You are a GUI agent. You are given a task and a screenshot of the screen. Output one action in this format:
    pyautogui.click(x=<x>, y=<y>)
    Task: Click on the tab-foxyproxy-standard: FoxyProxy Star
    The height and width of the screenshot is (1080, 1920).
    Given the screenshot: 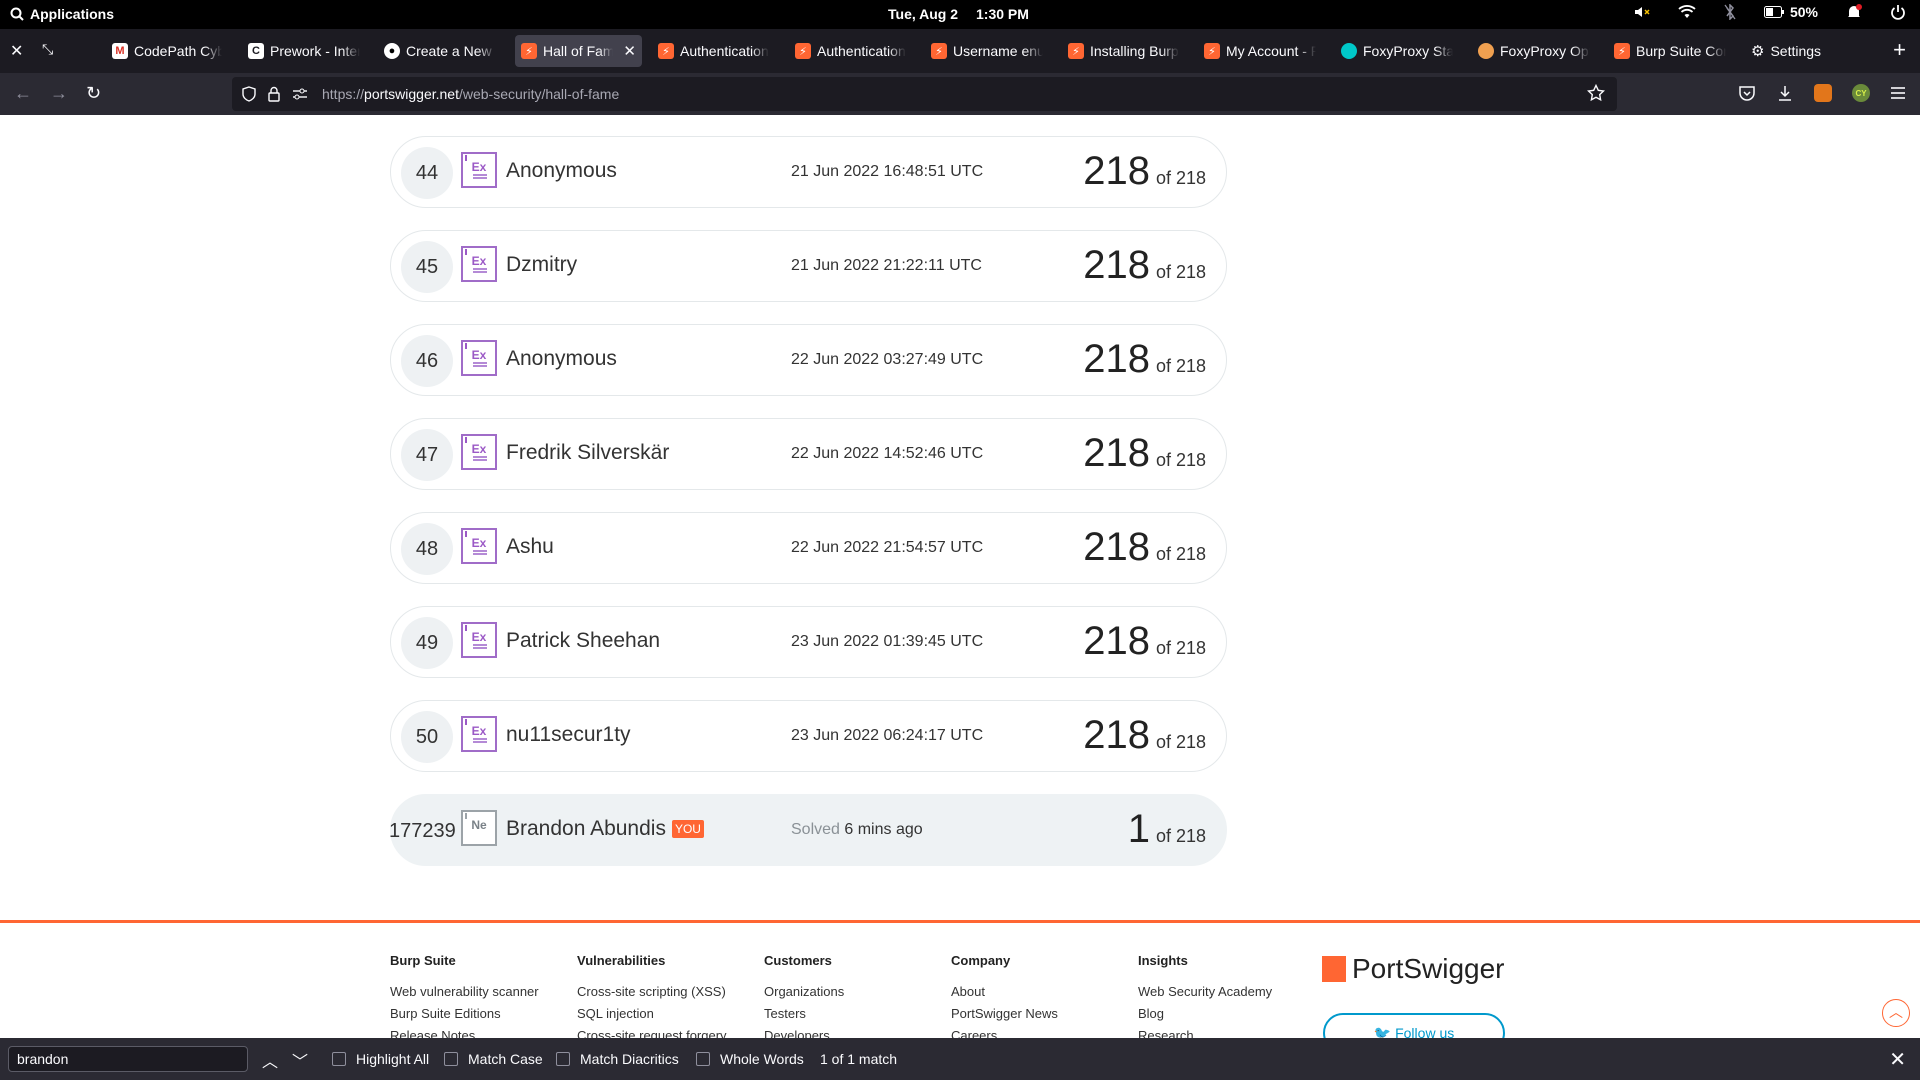 What is the action you would take?
    pyautogui.click(x=1397, y=51)
    